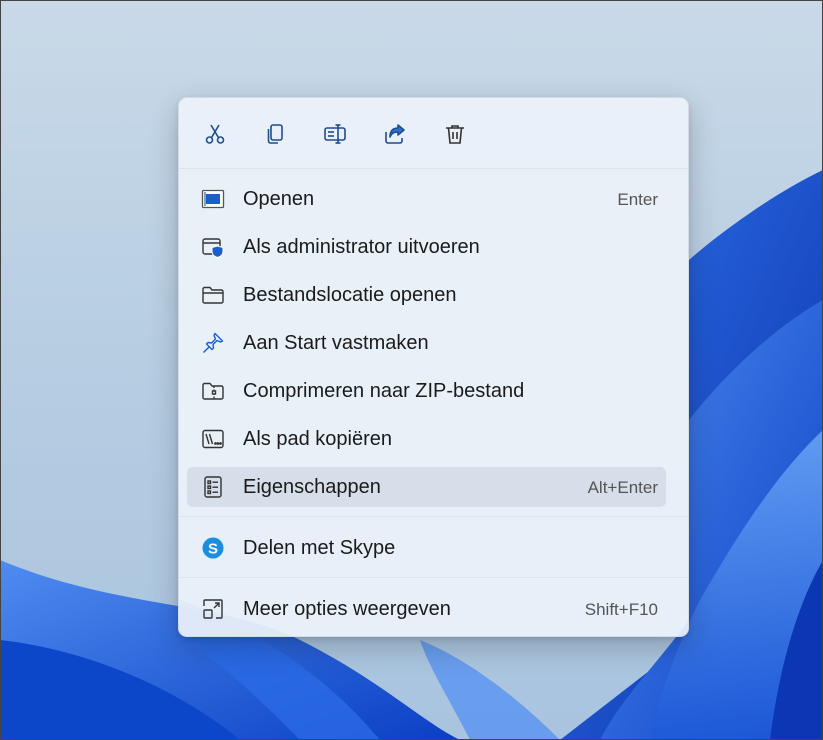 The image size is (823, 740). What do you see at coordinates (213, 487) in the screenshot?
I see `properties-icon` at bounding box center [213, 487].